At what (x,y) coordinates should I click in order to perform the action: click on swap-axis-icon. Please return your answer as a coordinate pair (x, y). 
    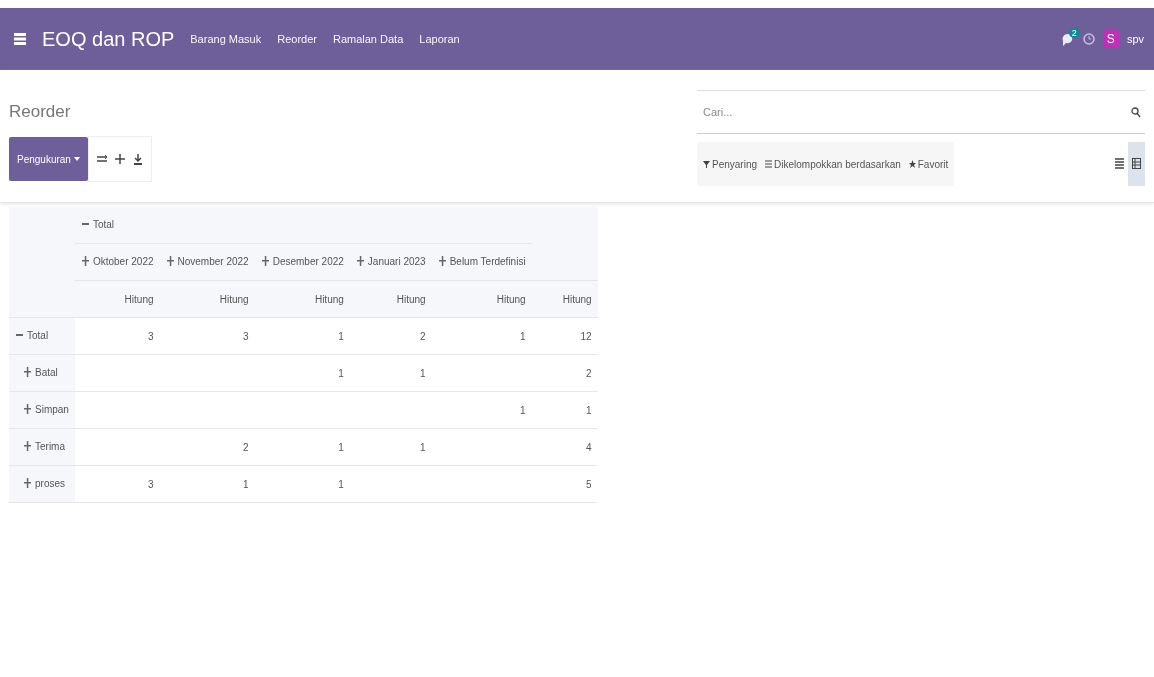
    Looking at the image, I should click on (101, 159).